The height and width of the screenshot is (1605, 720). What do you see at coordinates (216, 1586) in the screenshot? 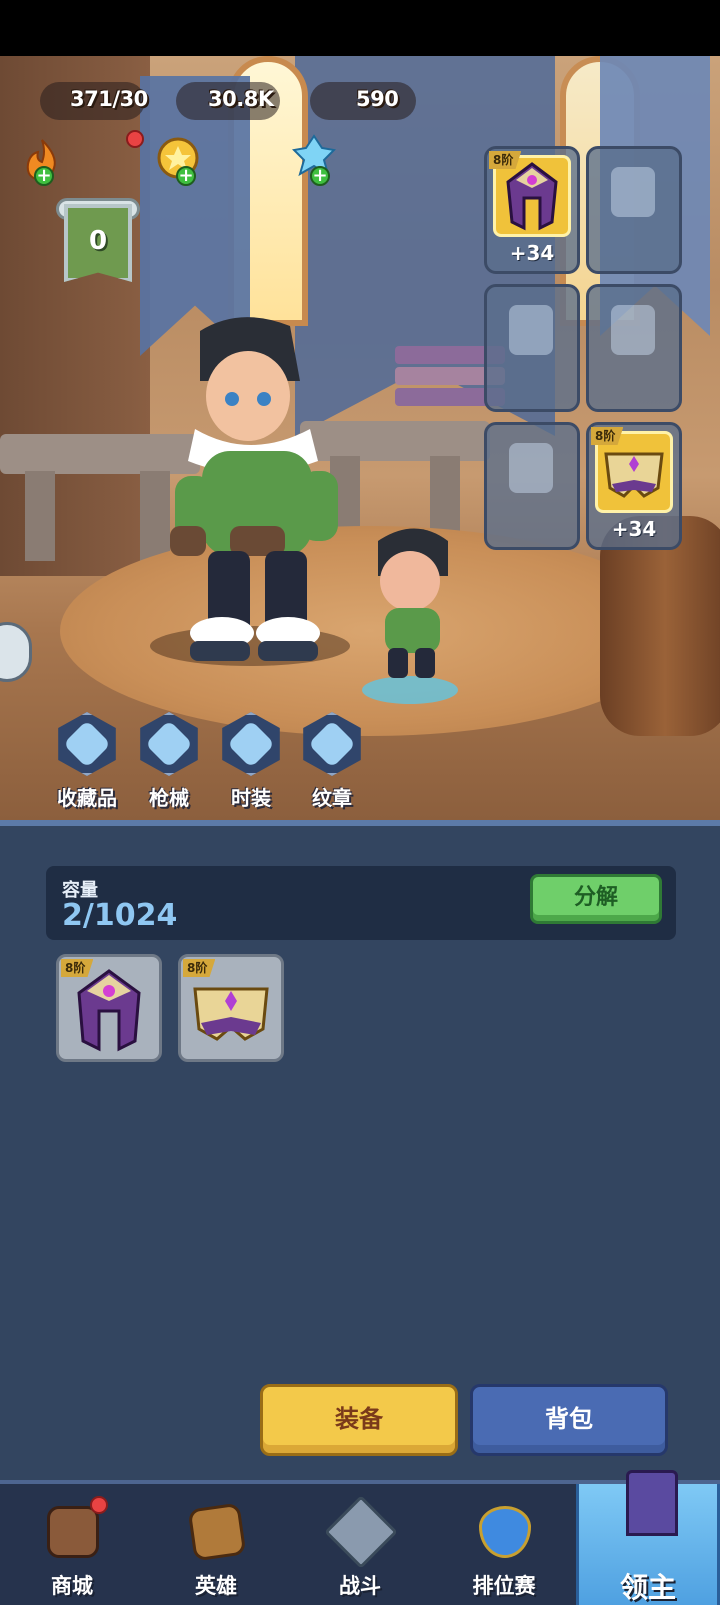
I see `nav-label: 英雄` at bounding box center [216, 1586].